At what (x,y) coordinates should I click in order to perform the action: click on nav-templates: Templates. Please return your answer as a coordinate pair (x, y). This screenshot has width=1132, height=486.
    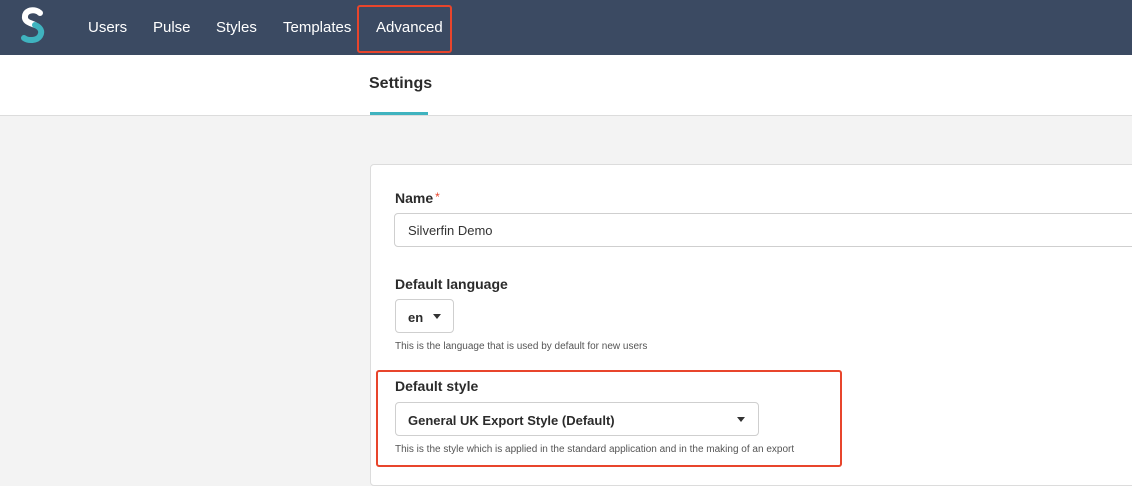
    Looking at the image, I should click on (317, 28).